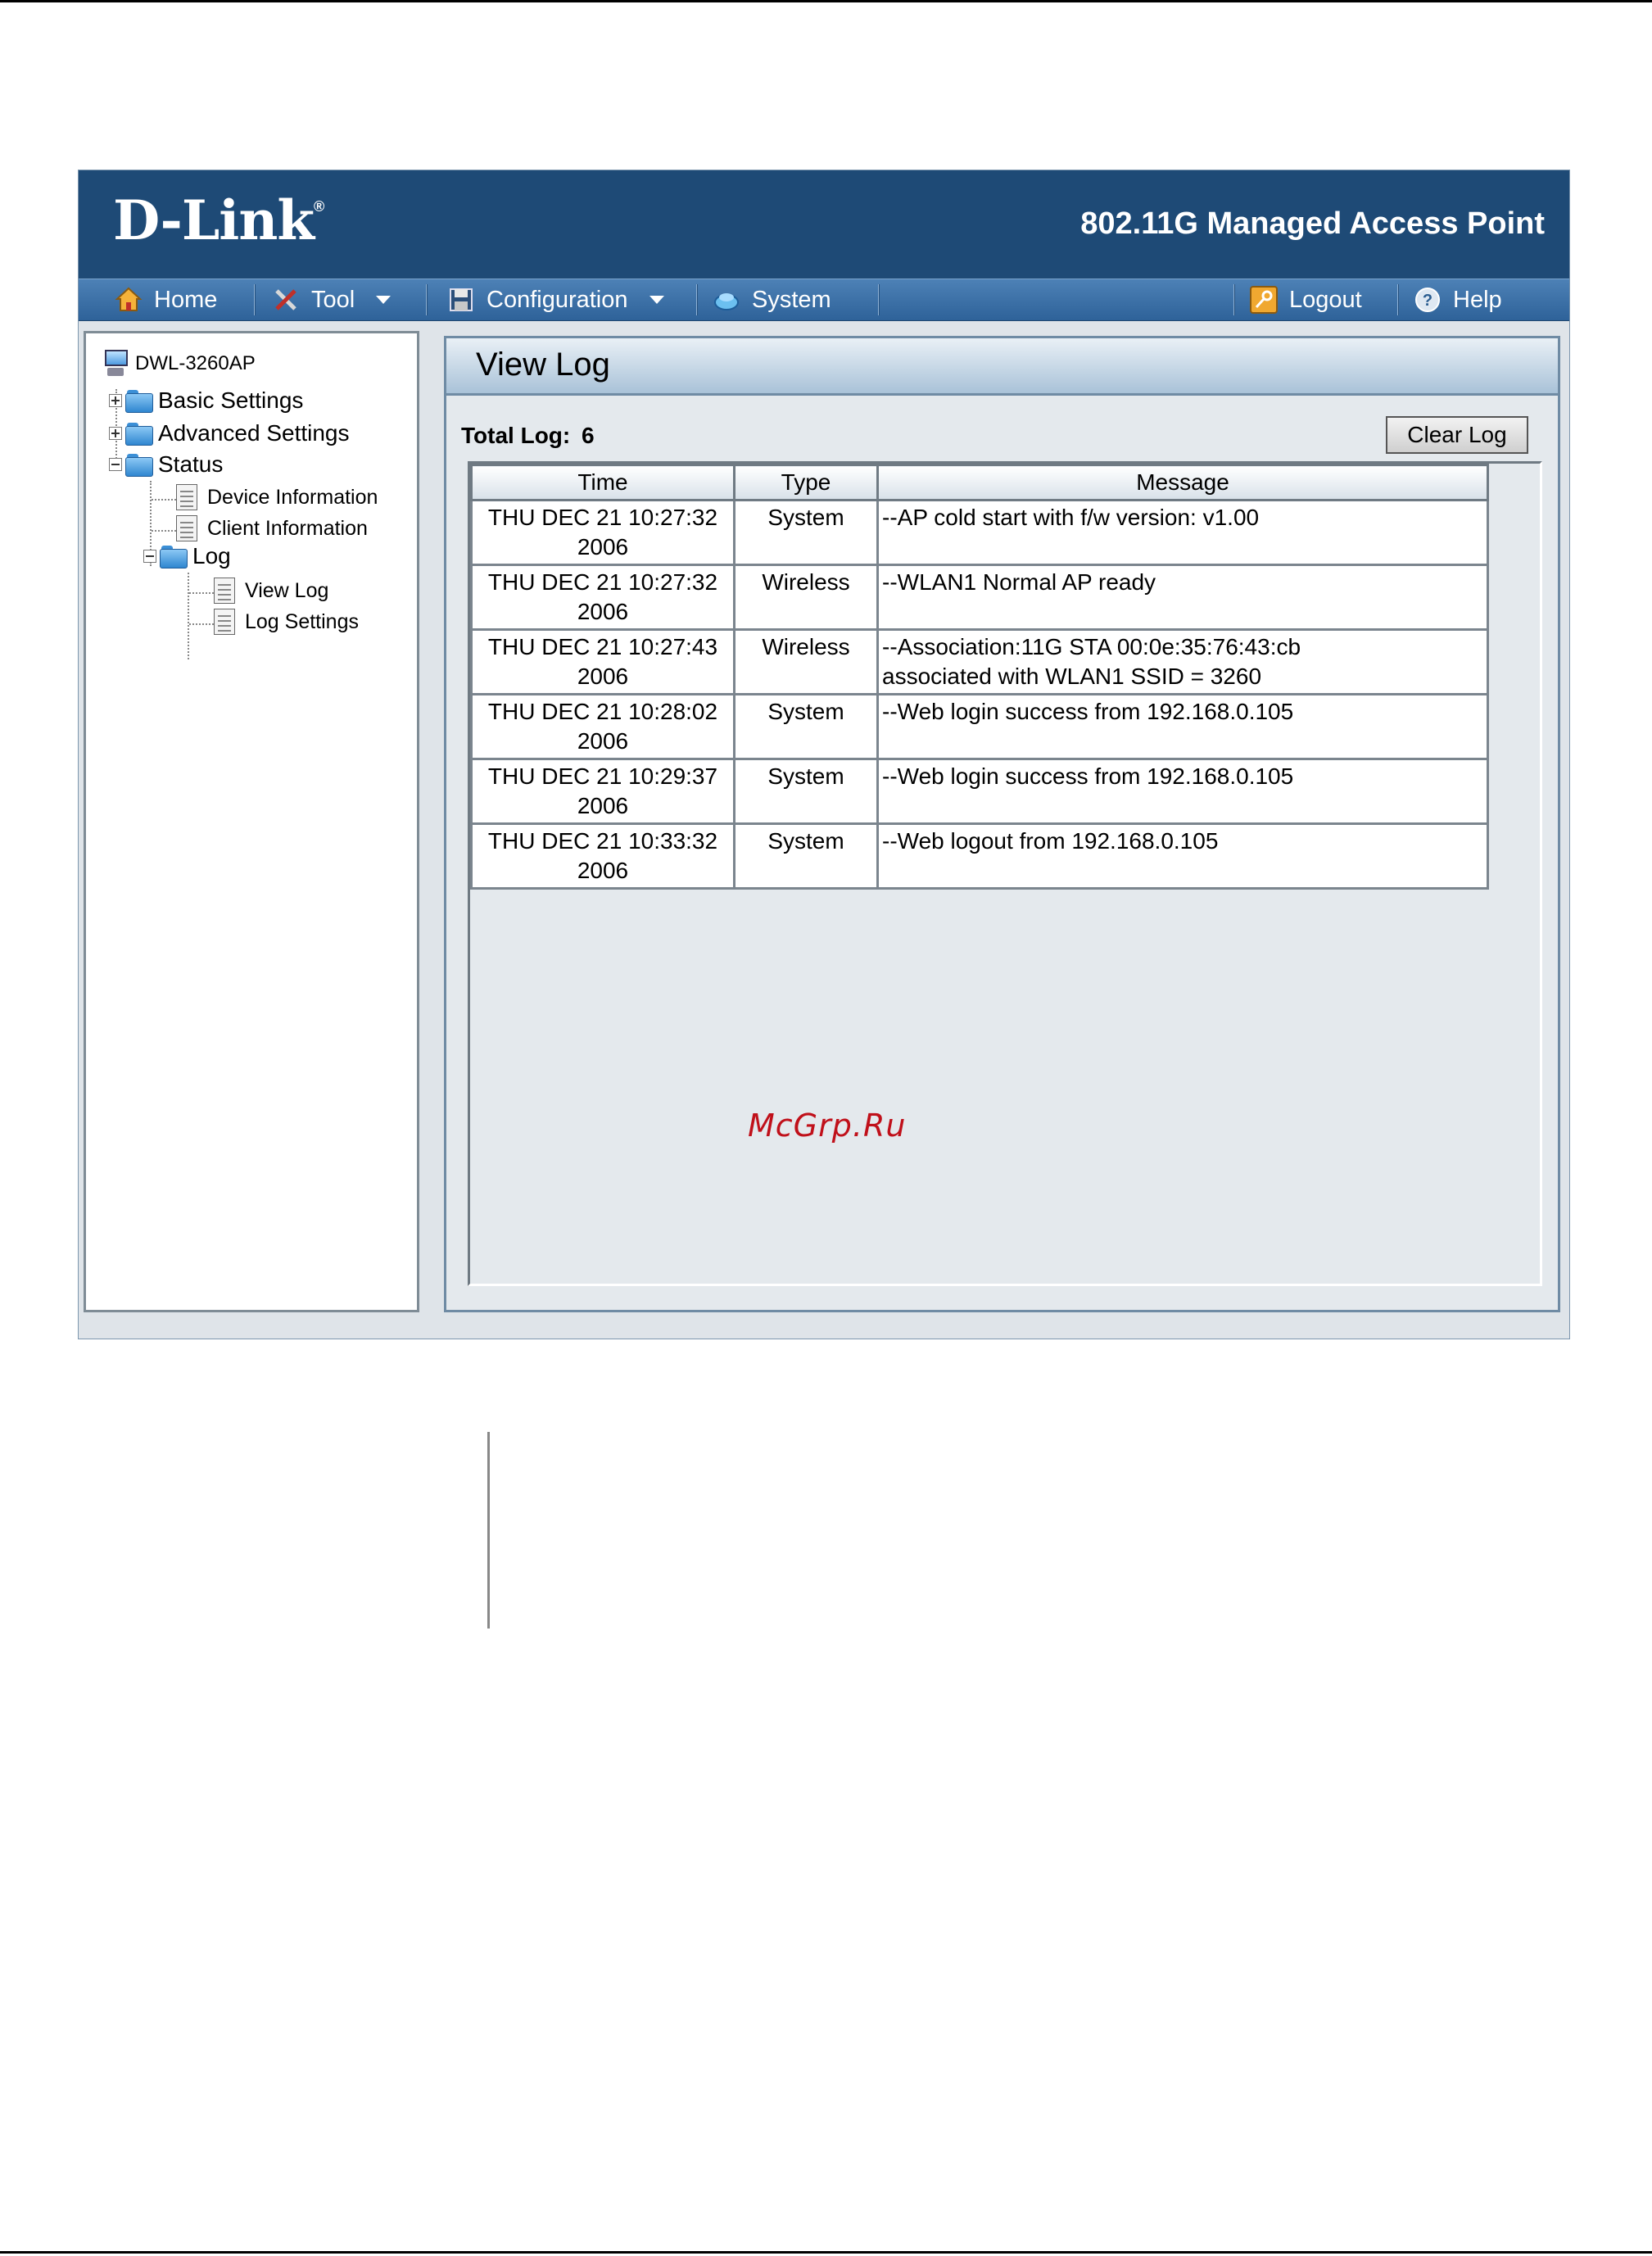 The image size is (1652, 2256). I want to click on total-log-count: Total Log: 6, so click(528, 436).